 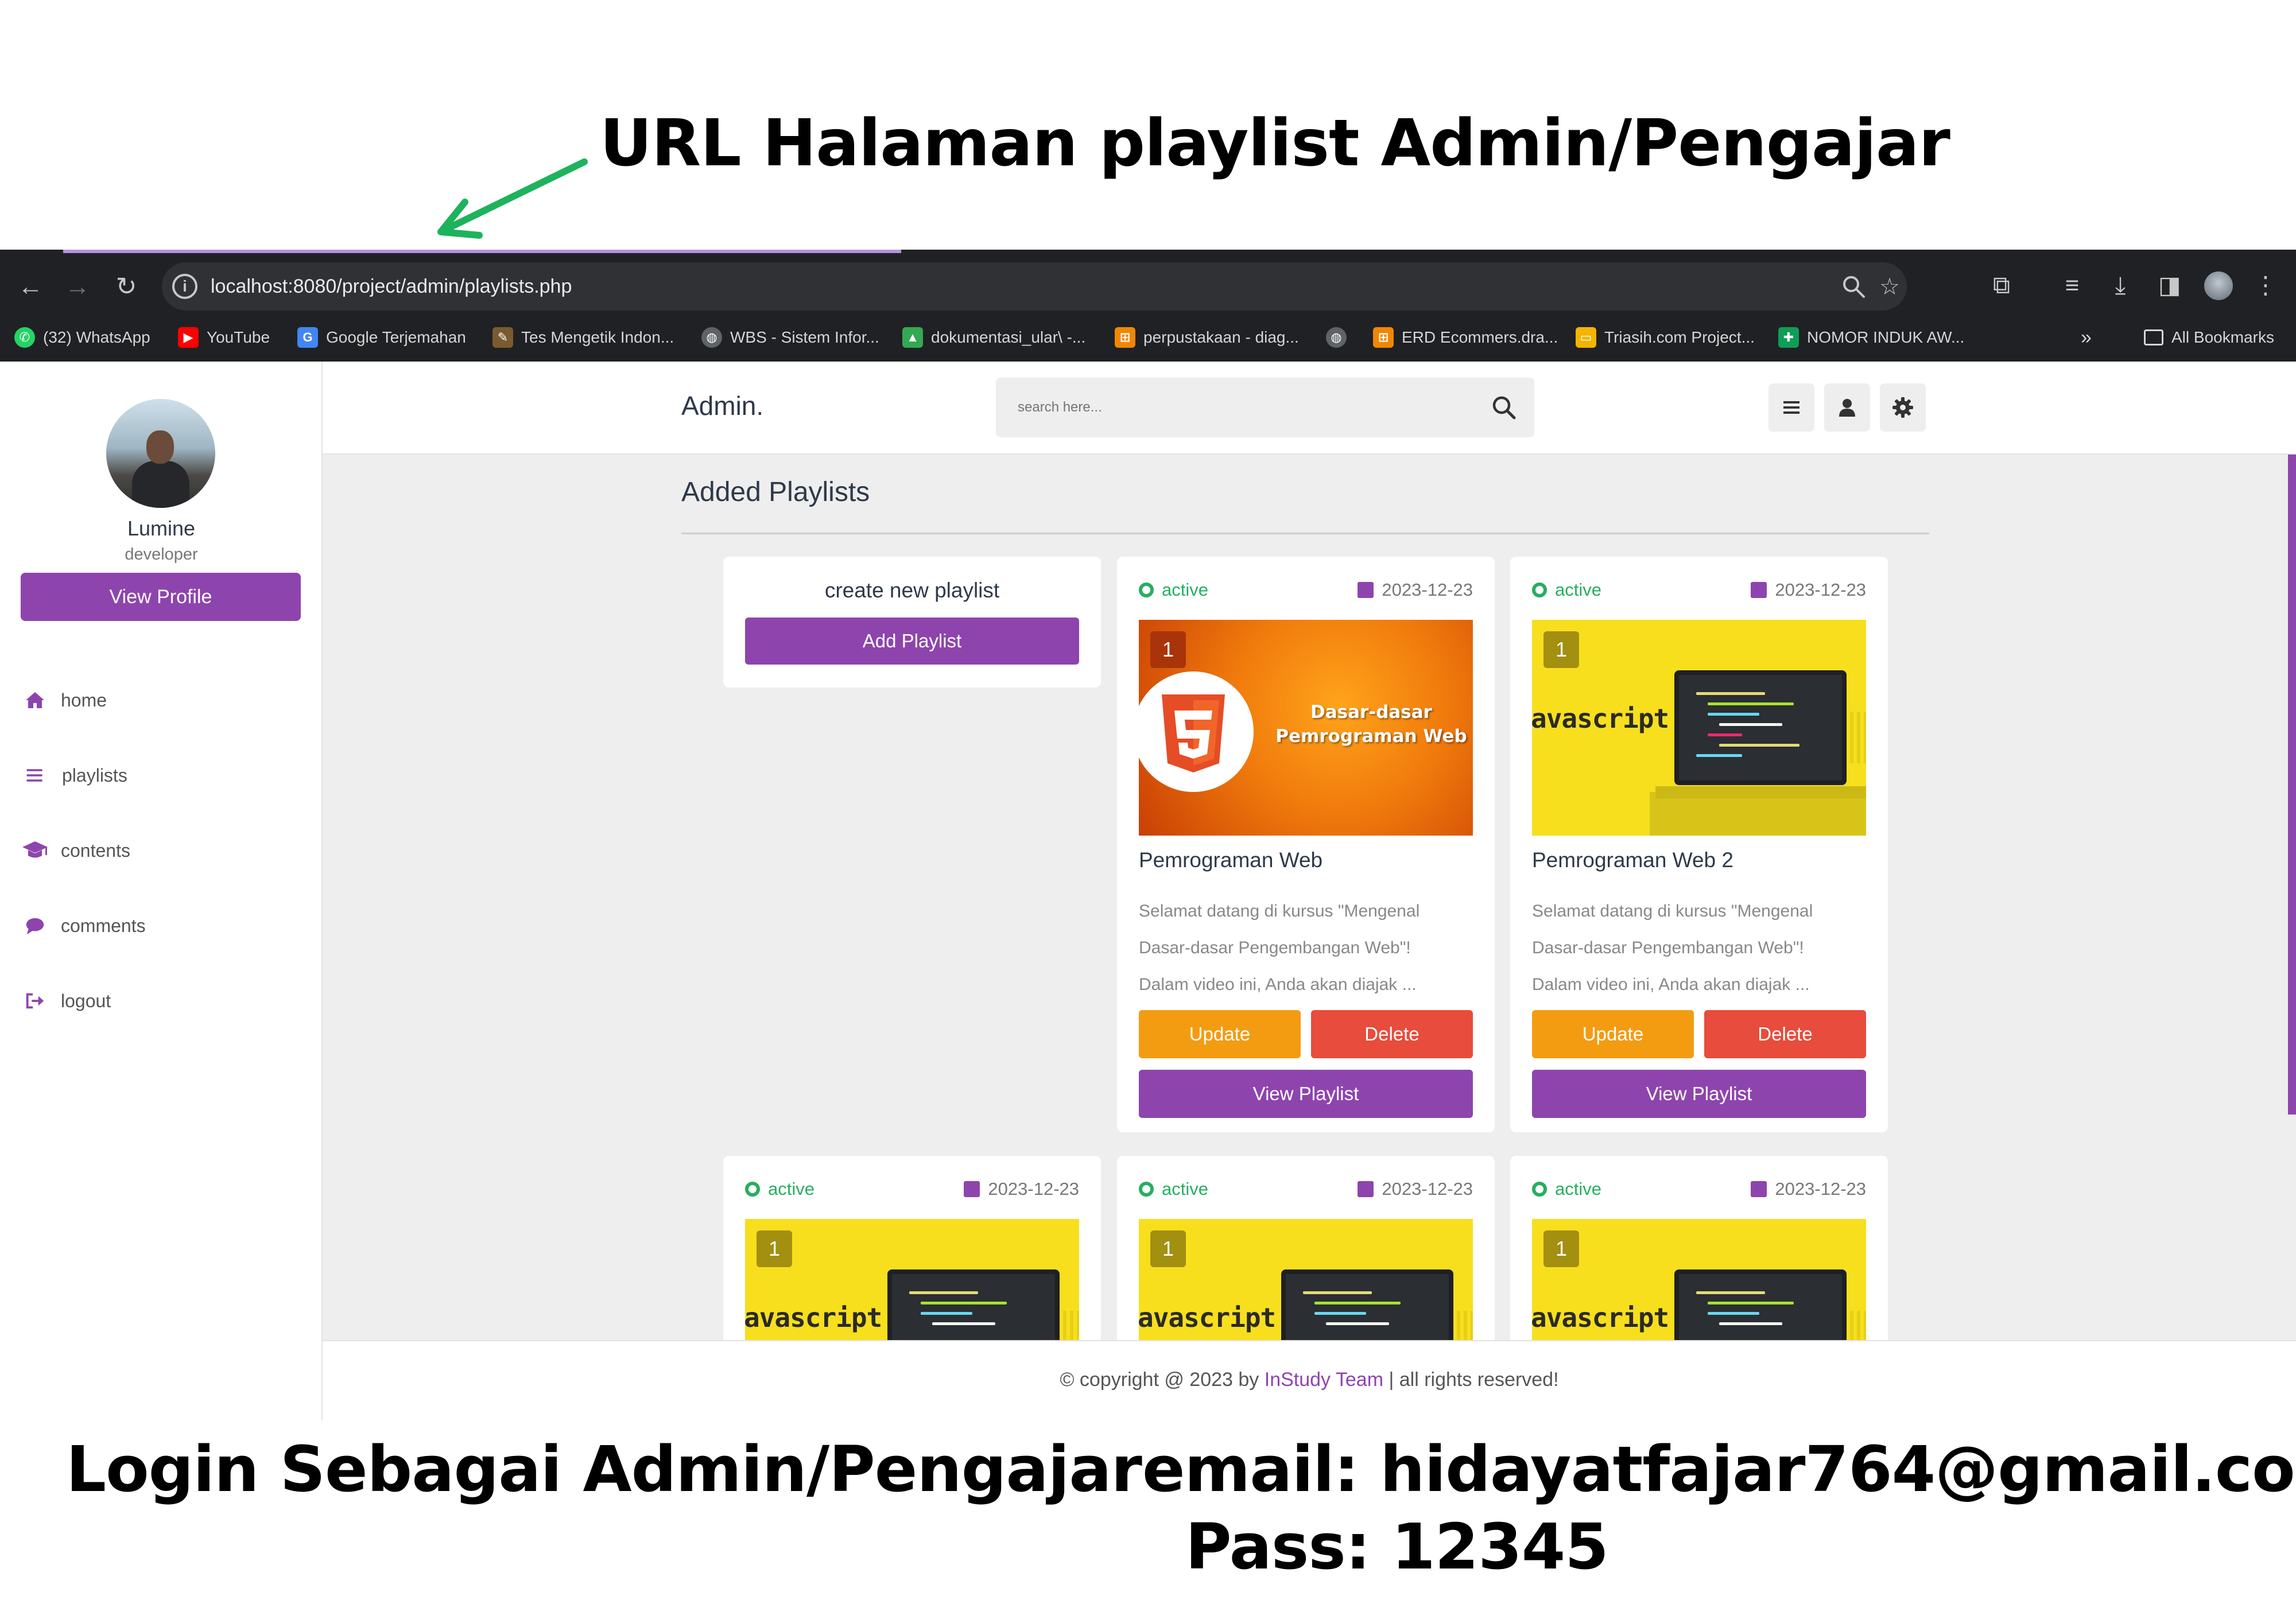 What do you see at coordinates (184, 286) in the screenshot?
I see `site-info-icon: i` at bounding box center [184, 286].